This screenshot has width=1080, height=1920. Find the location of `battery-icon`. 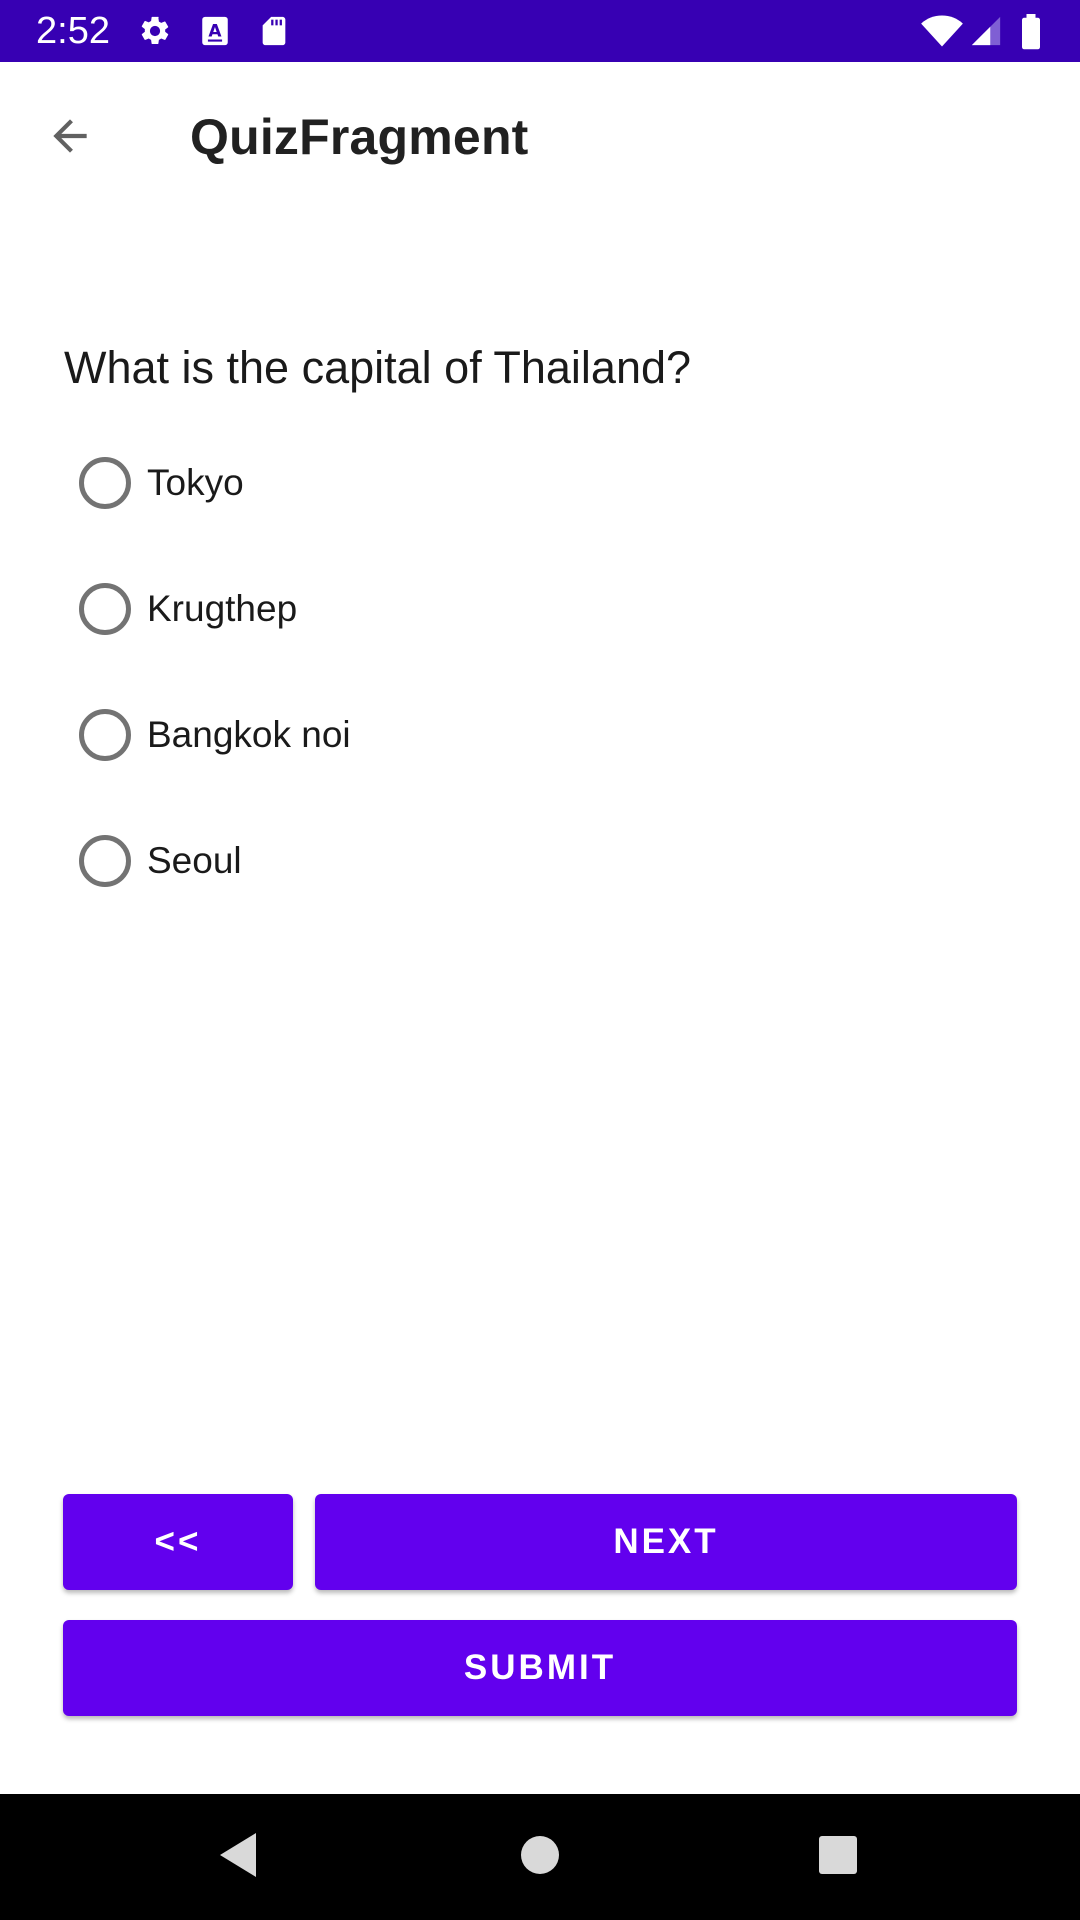

battery-icon is located at coordinates (1031, 32).